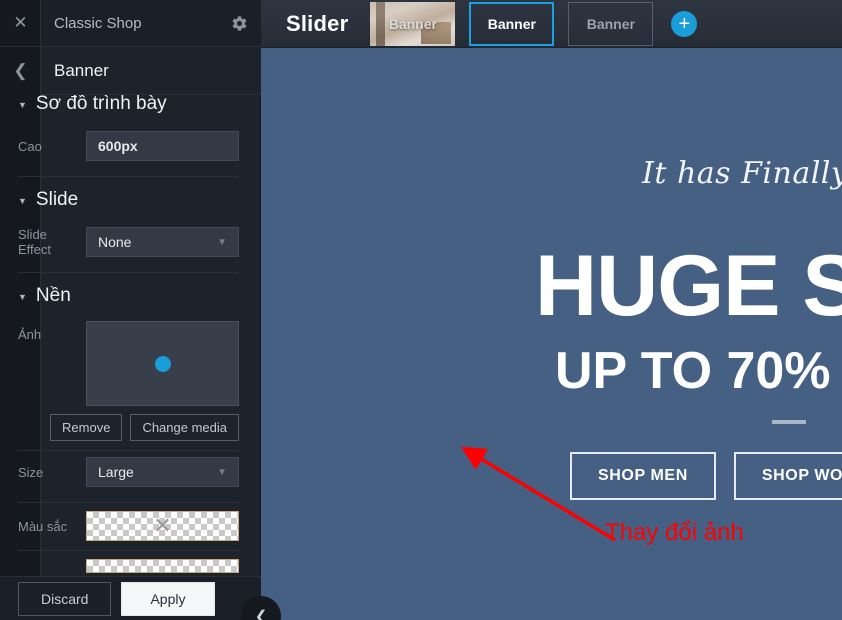 This screenshot has height=620, width=842. I want to click on banner-tab-2: Banner, so click(512, 23).